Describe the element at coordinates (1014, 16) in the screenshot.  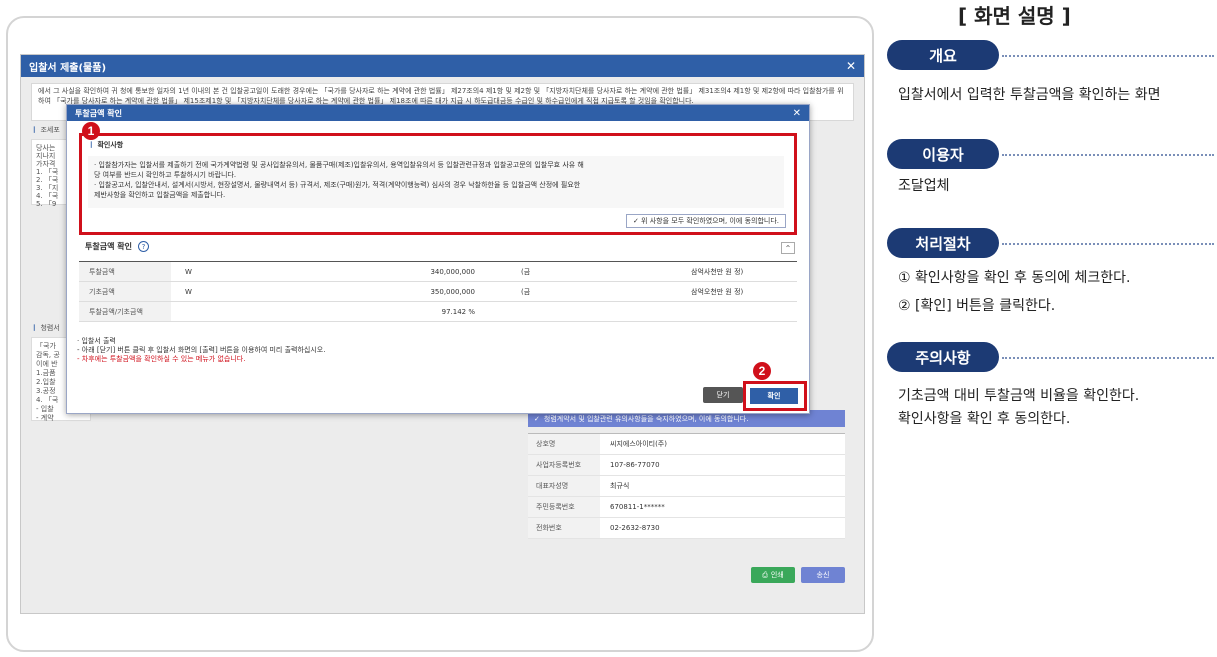
I see `panel-title: [ 화면 설명 ]` at that location.